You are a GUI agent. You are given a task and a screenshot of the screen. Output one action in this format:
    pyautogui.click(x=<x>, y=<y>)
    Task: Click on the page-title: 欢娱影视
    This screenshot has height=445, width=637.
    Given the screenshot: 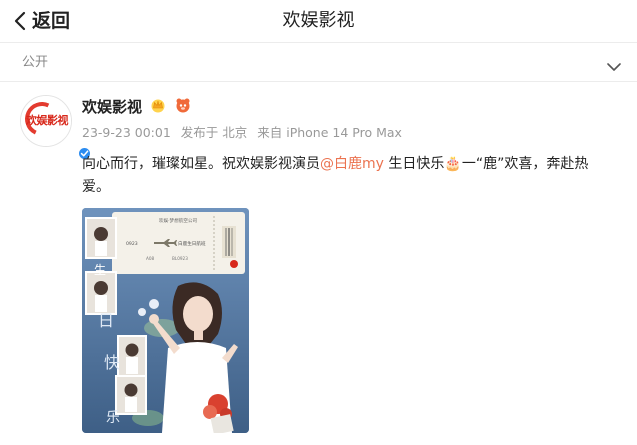 What is the action you would take?
    pyautogui.click(x=318, y=20)
    